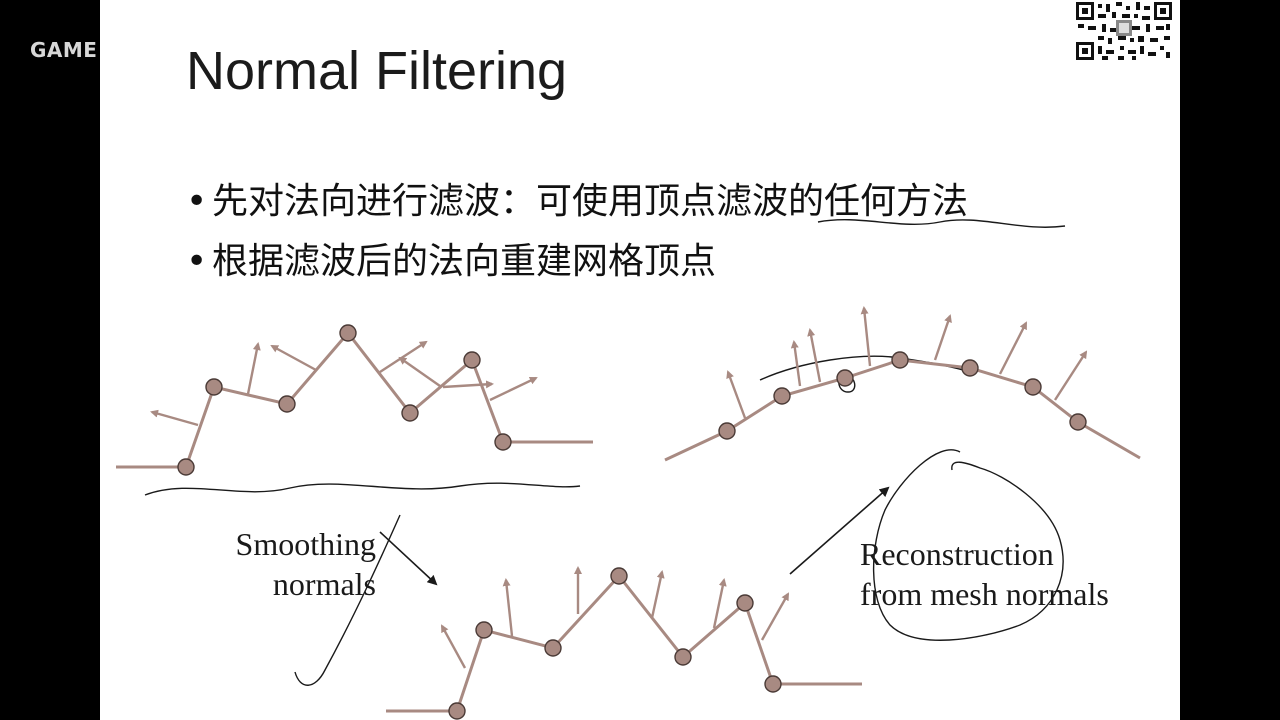  I want to click on caption-line: normals, so click(324, 584).